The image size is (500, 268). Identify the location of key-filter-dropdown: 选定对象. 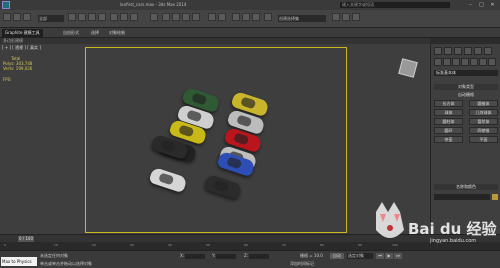
(360, 256).